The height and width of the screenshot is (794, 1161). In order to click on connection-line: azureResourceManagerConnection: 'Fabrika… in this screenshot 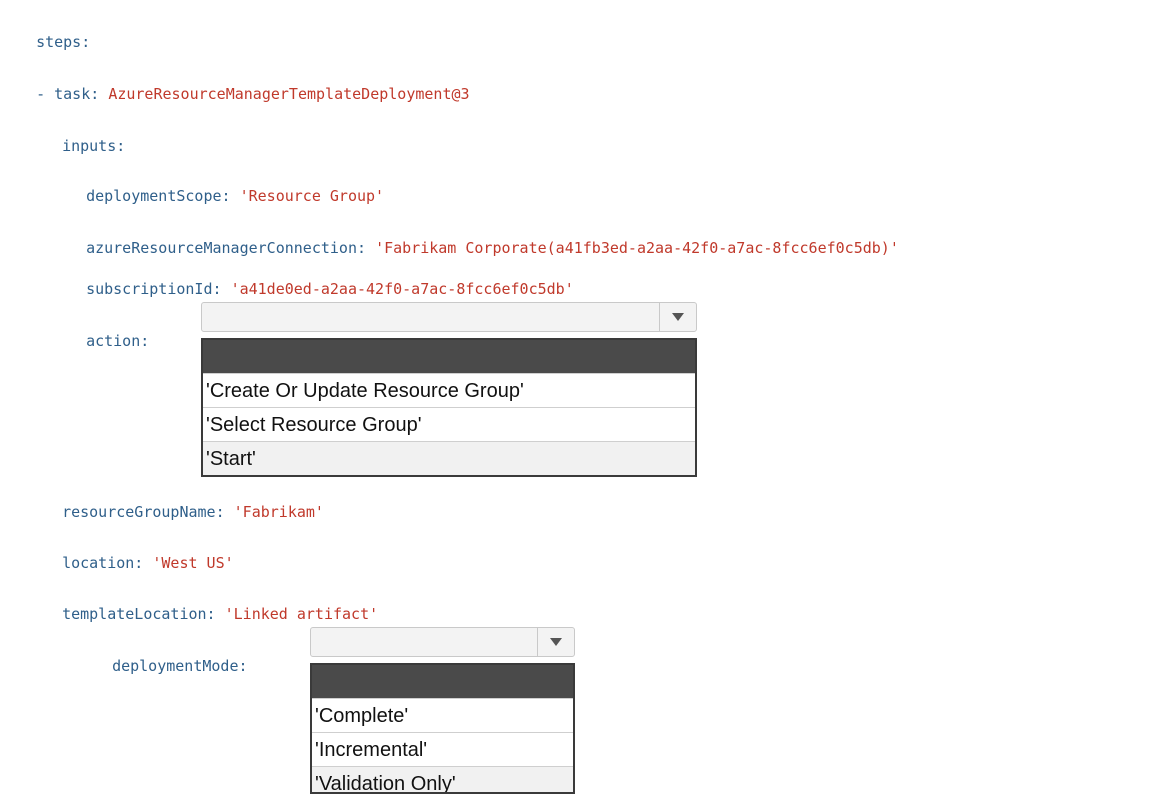, I will do `click(483, 238)`.